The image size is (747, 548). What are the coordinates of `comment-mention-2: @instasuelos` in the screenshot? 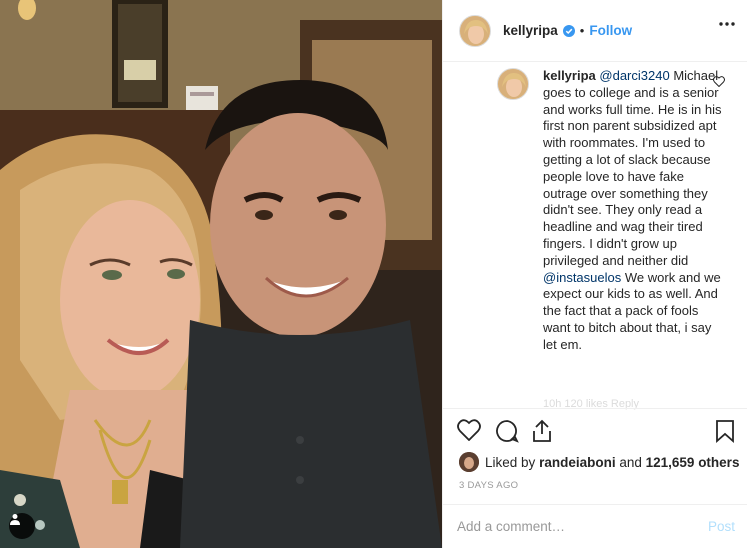 It's located at (582, 277).